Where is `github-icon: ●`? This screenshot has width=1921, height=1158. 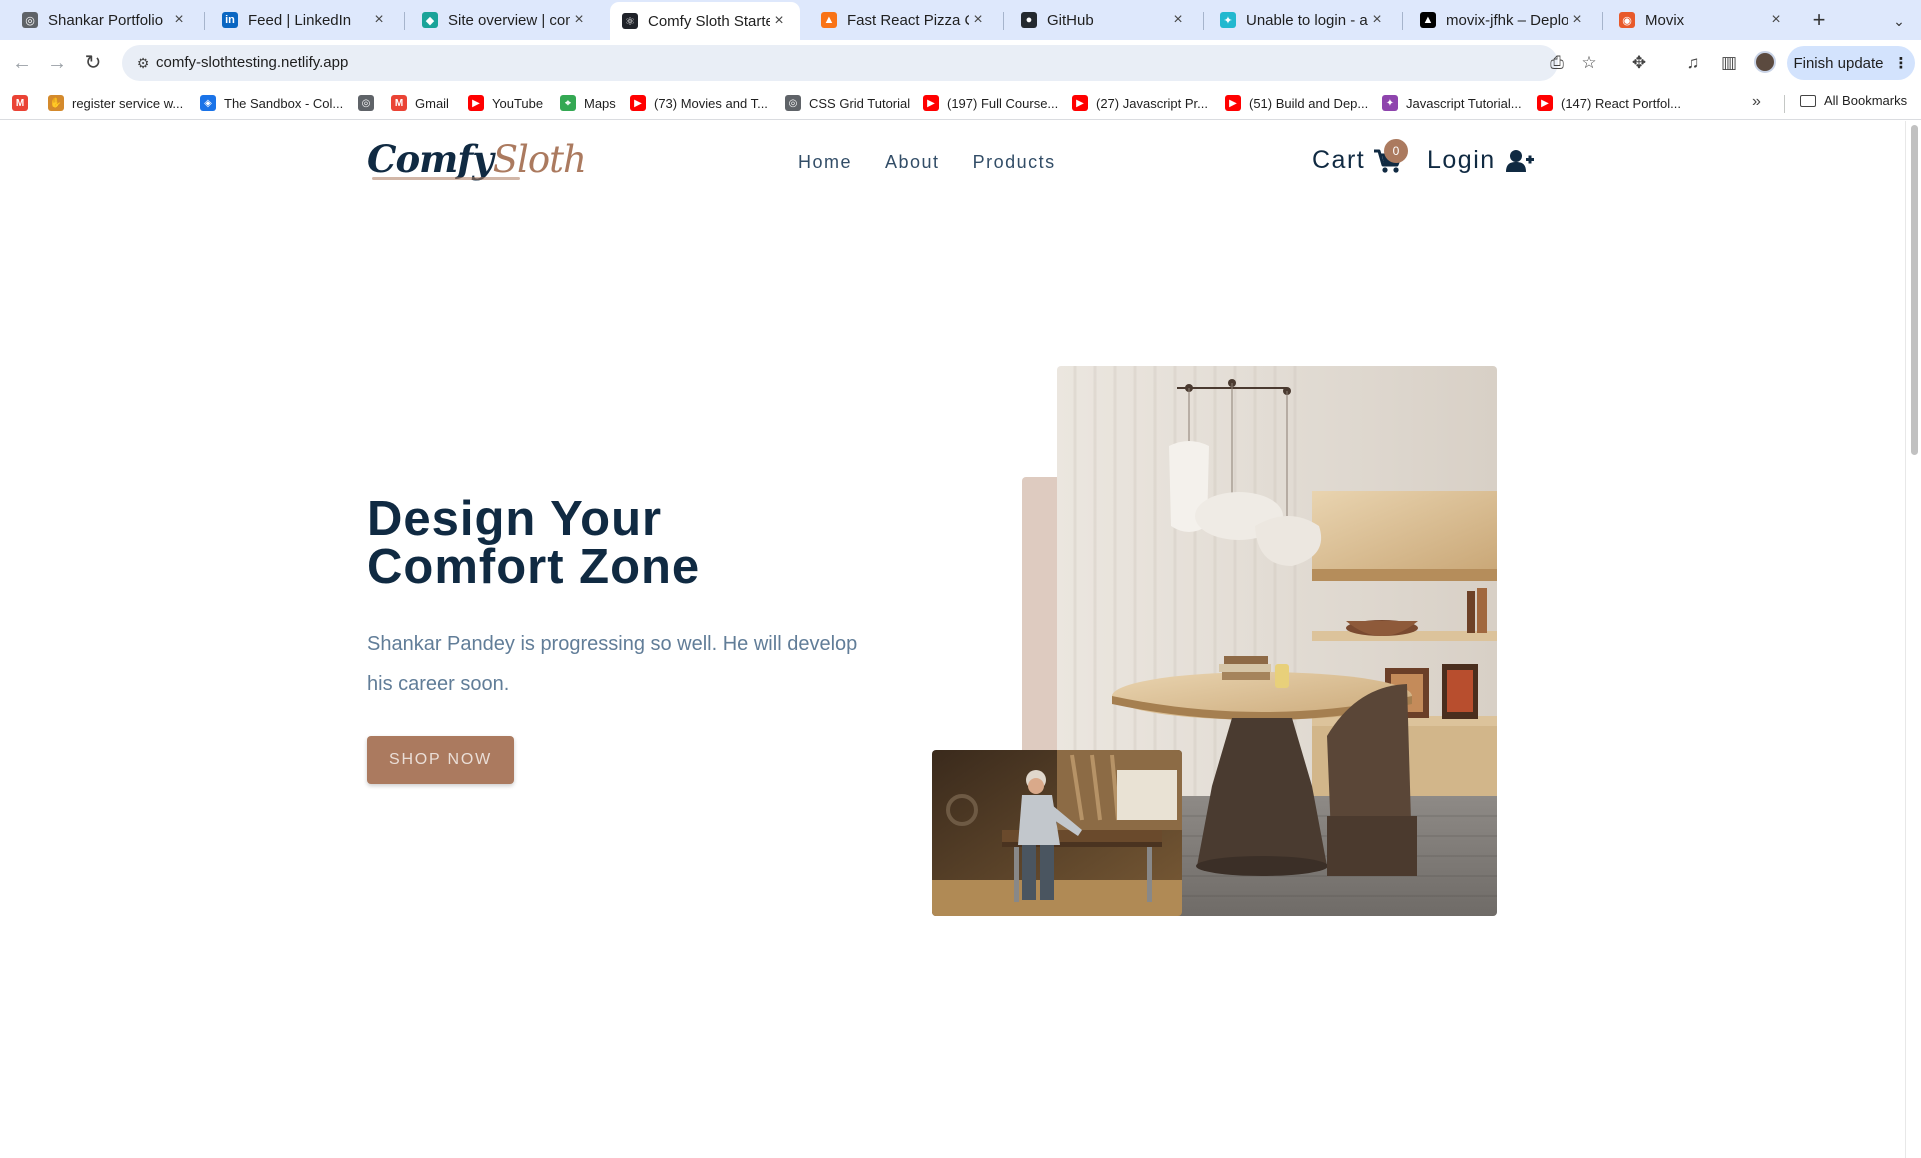
github-icon: ● is located at coordinates (1029, 20).